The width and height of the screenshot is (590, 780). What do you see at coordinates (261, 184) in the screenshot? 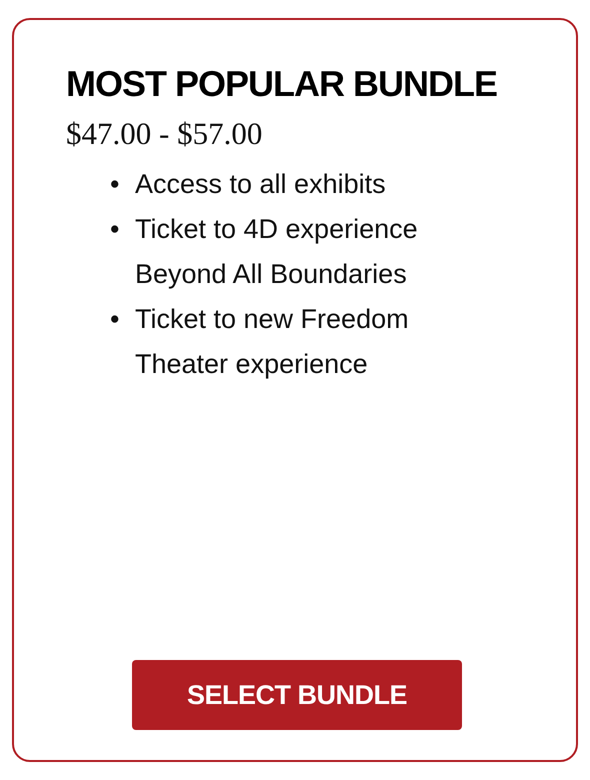
I see `feature-item: Access to all exhibits` at bounding box center [261, 184].